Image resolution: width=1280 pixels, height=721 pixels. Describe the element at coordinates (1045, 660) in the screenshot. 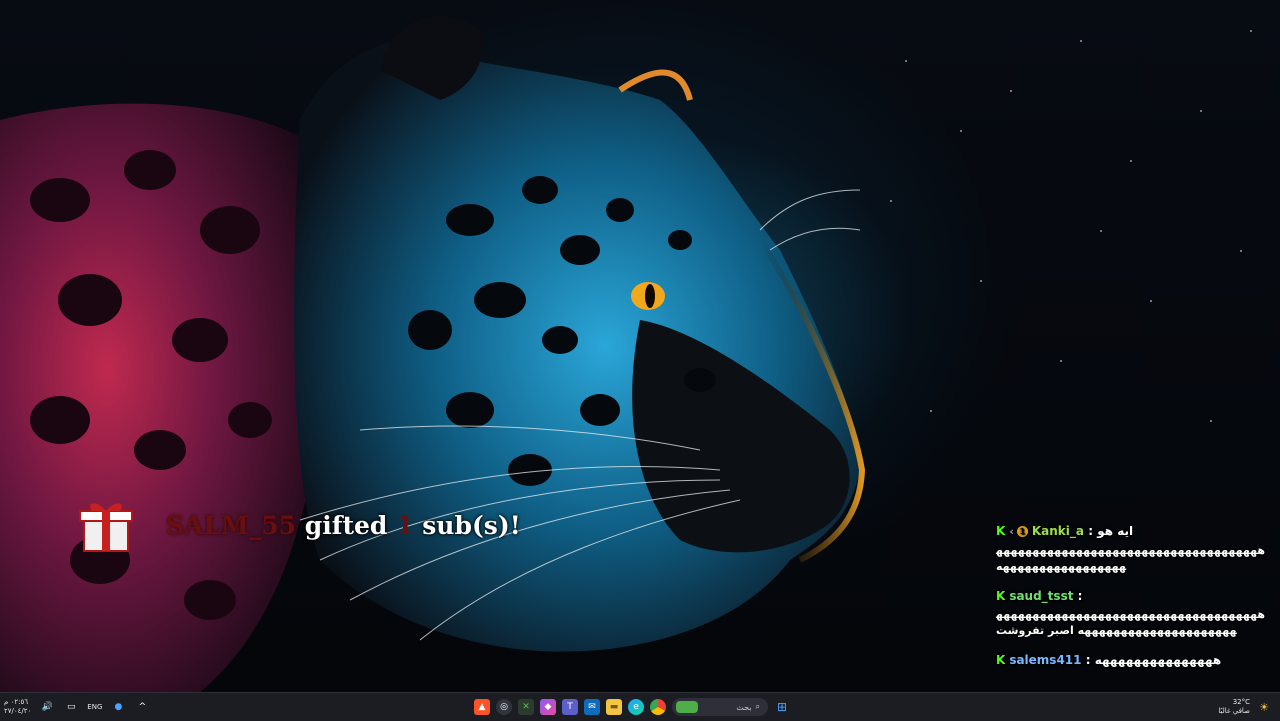

I see `chat-username: salems411` at that location.